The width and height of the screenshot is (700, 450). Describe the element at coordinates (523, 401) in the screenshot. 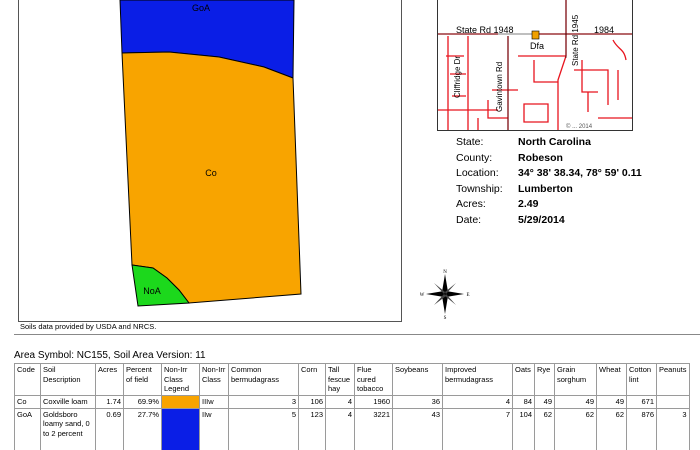

I see `cell-oats: 84` at that location.